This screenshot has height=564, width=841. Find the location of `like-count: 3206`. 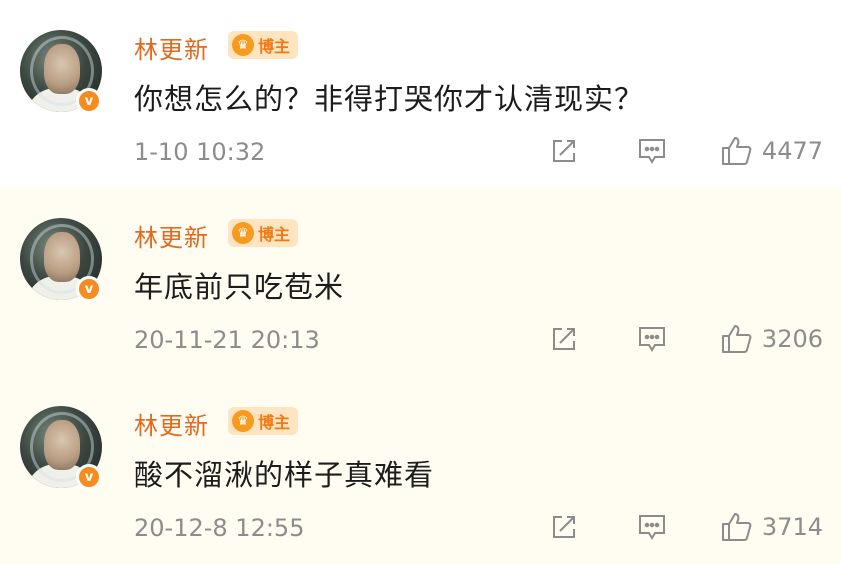

like-count: 3206 is located at coordinates (792, 339).